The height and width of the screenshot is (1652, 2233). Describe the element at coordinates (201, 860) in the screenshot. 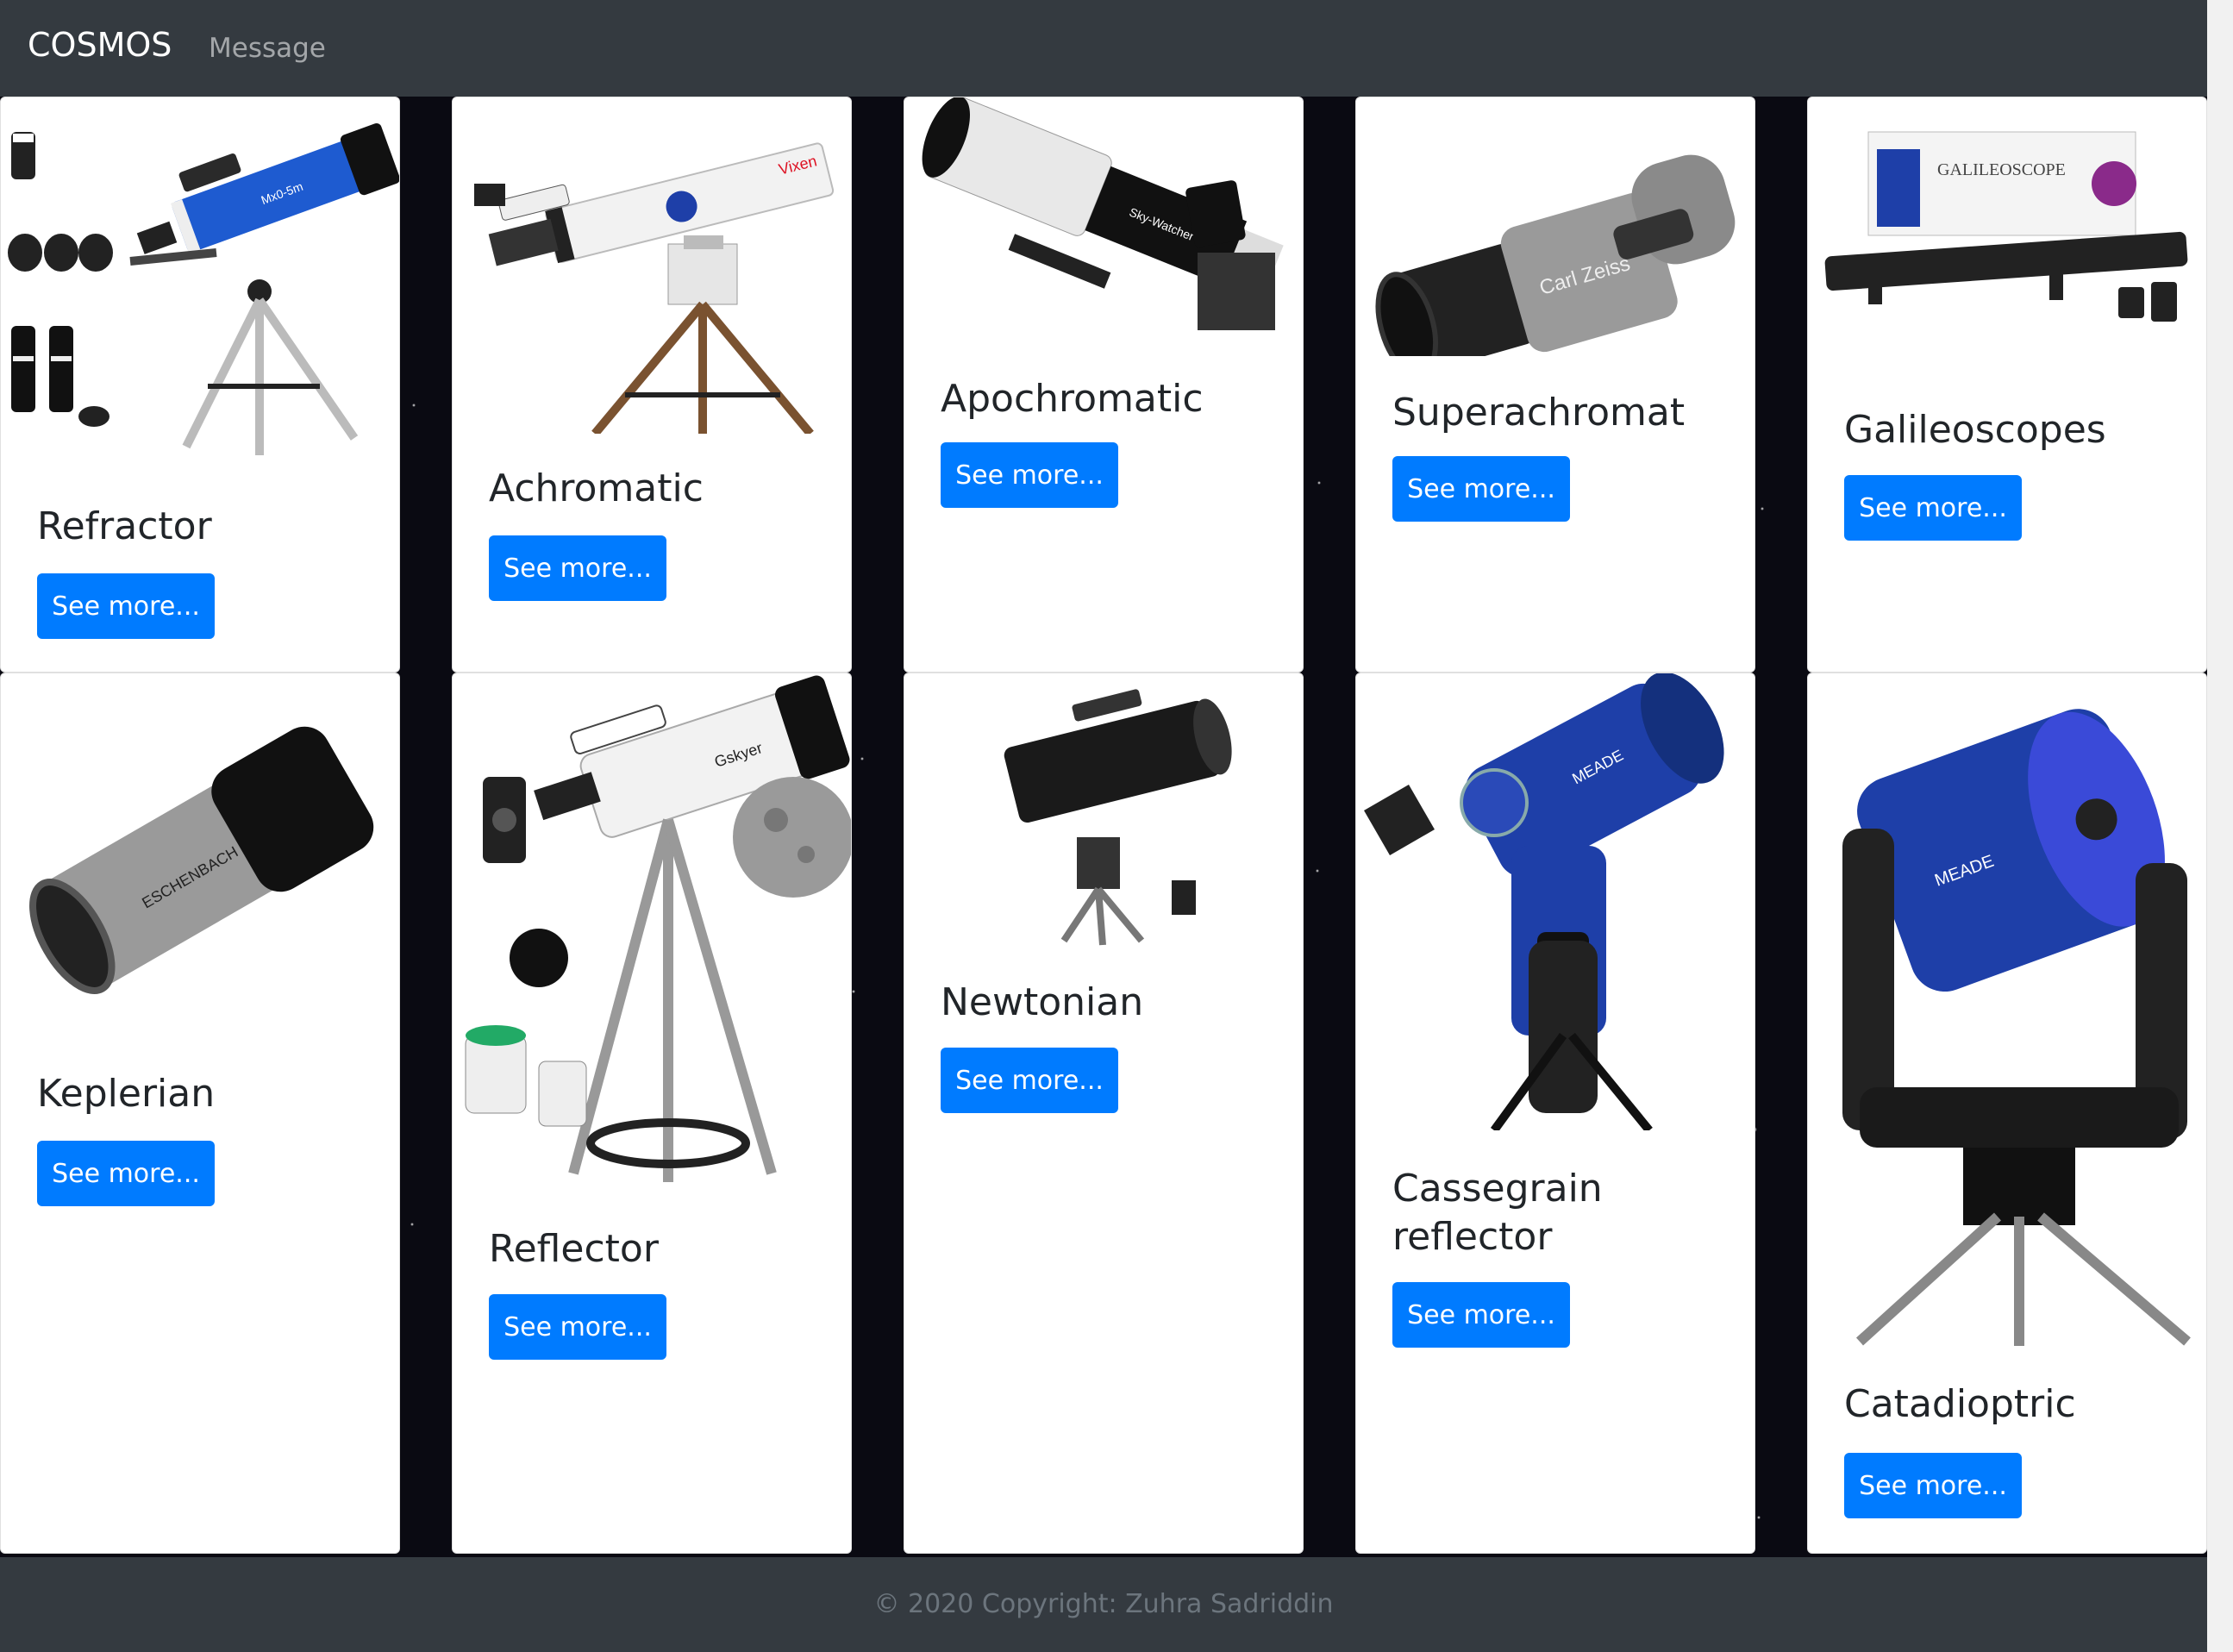

I see `keplerian-monocular-image: ESCHENBACH` at that location.